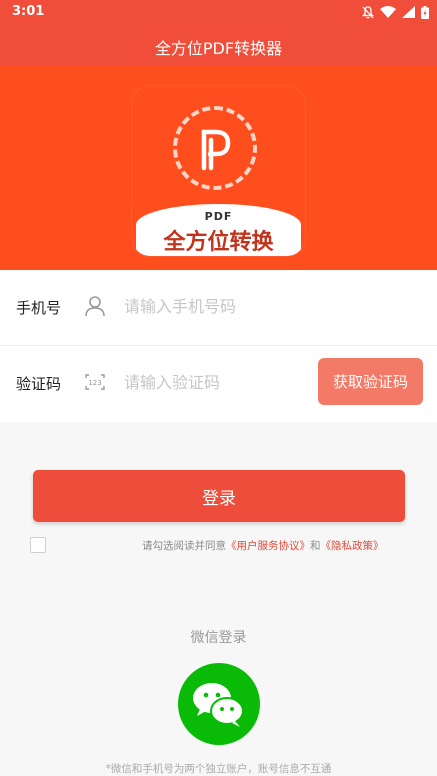 This screenshot has width=437, height=776. I want to click on agreement-prefix: 请勾选阅读并同意, so click(184, 546).